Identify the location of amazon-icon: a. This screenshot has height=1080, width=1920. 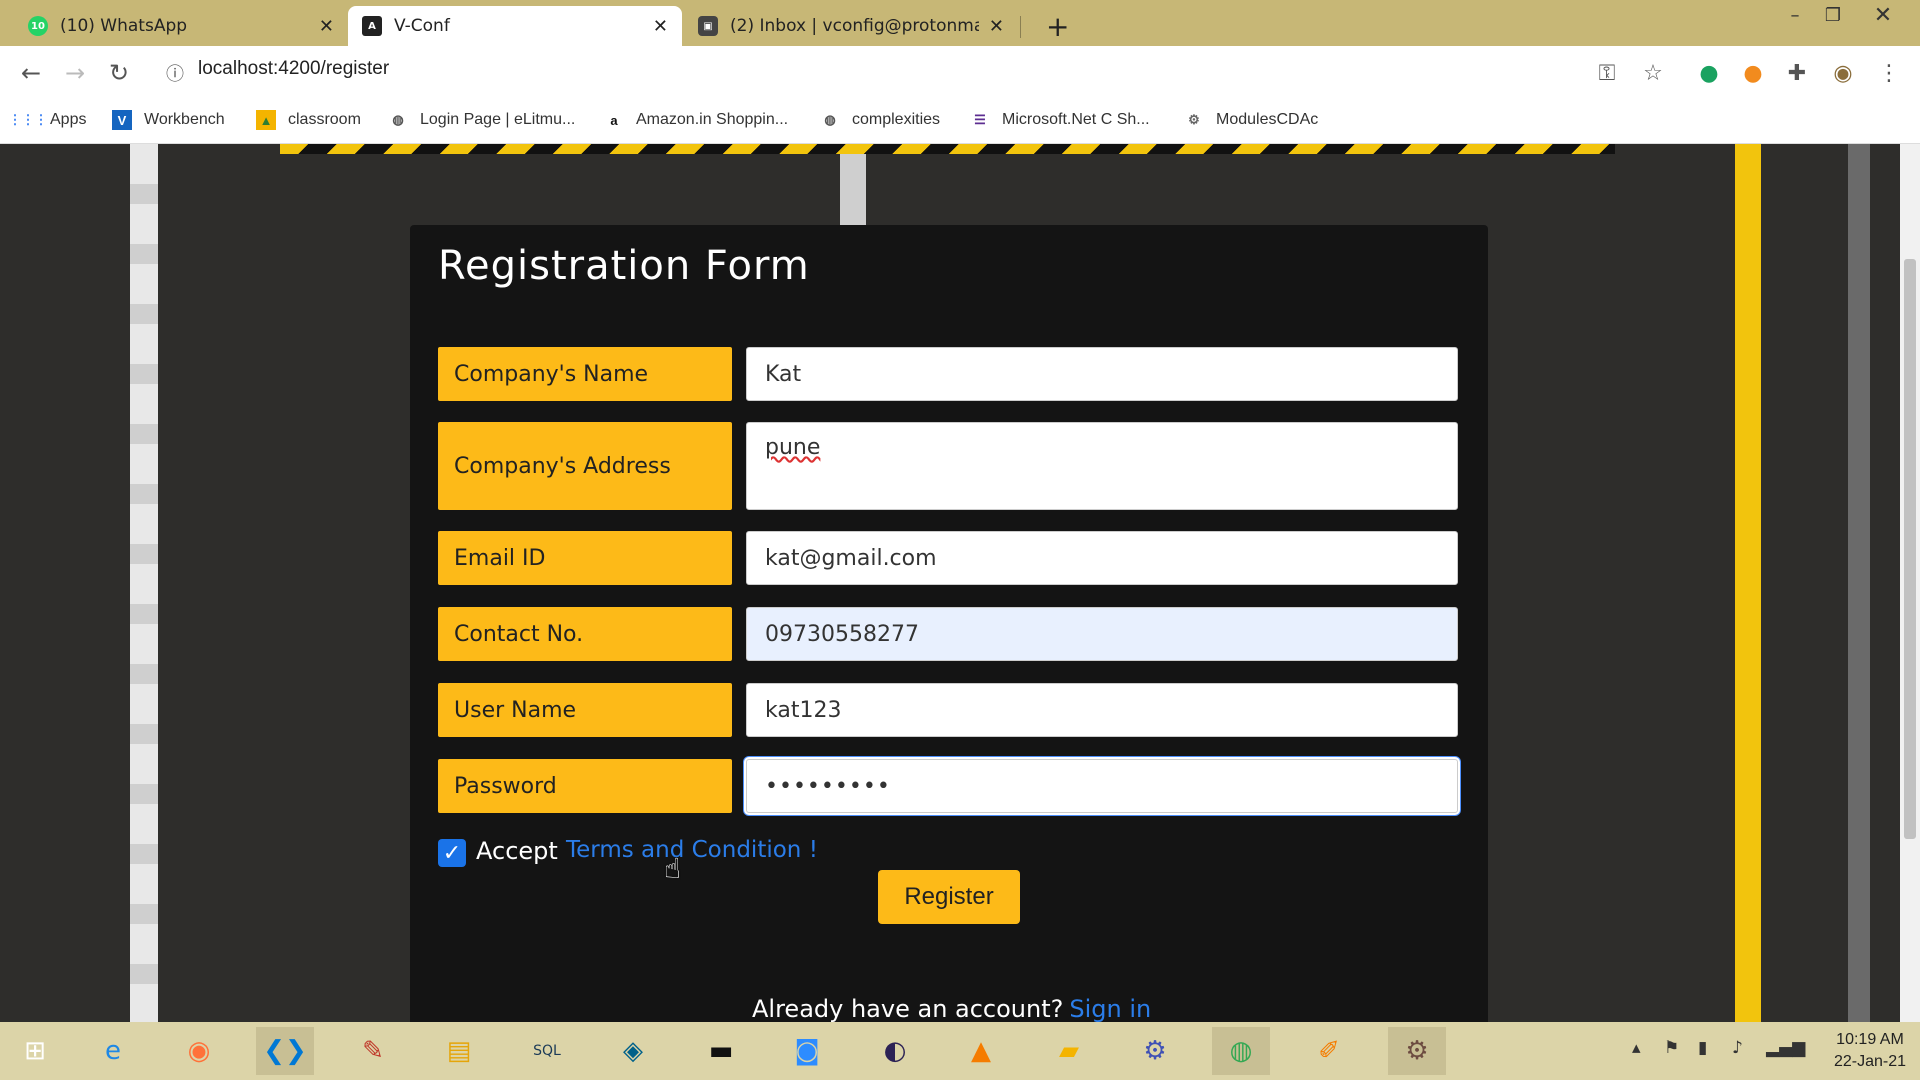
(614, 120).